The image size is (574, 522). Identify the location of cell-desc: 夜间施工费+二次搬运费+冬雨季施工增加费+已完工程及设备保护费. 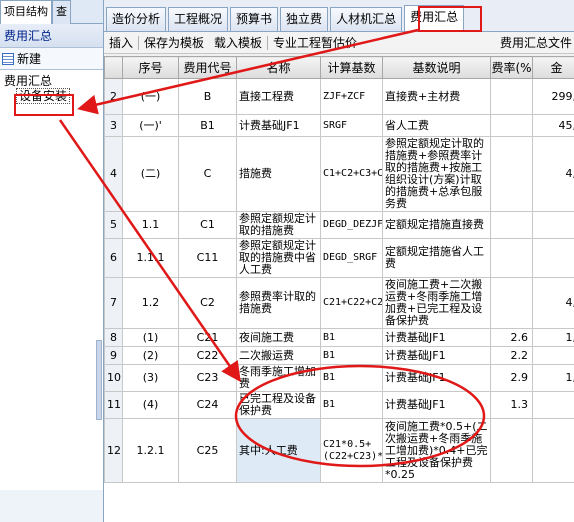
(436, 303).